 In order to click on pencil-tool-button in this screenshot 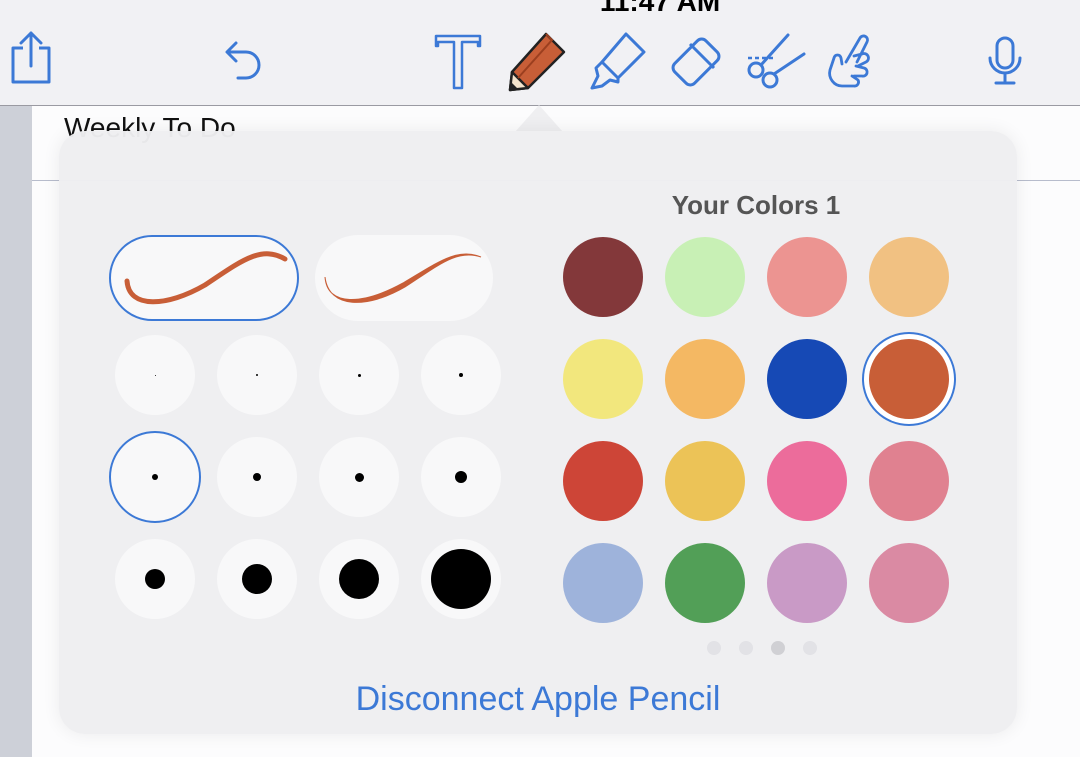, I will do `click(537, 61)`.